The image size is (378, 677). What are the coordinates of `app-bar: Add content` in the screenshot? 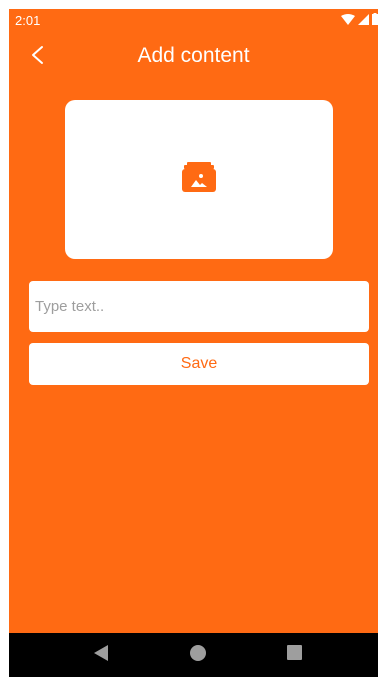 It's located at (193, 57).